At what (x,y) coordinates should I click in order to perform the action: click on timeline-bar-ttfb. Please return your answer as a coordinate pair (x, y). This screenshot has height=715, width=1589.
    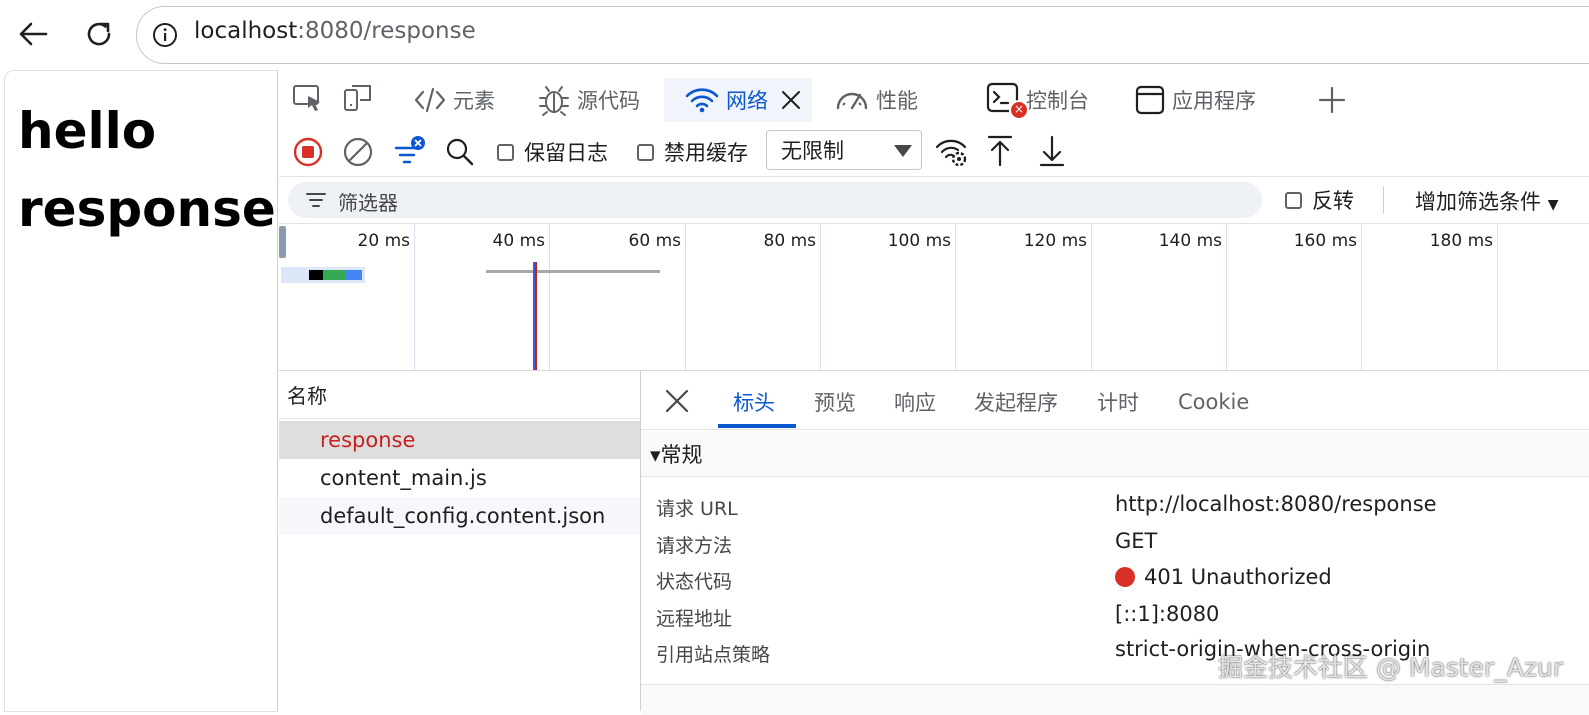
    Looking at the image, I should click on (334, 275).